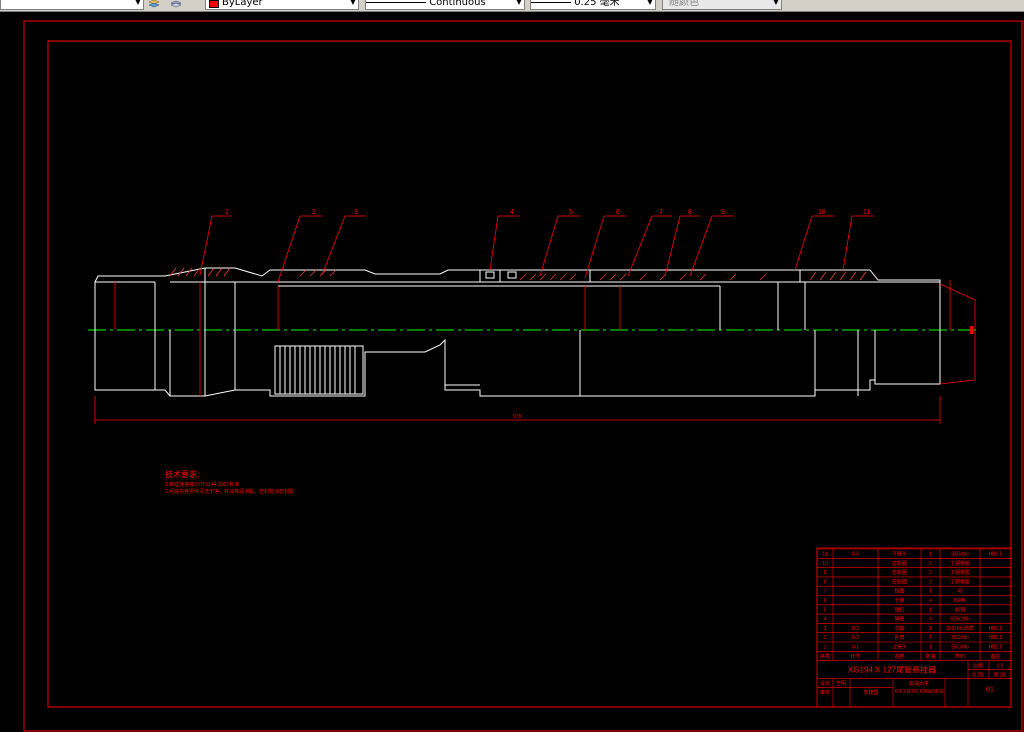 This screenshot has height=732, width=1024. What do you see at coordinates (825, 656) in the screenshot?
I see `bom-header-no: 序号` at bounding box center [825, 656].